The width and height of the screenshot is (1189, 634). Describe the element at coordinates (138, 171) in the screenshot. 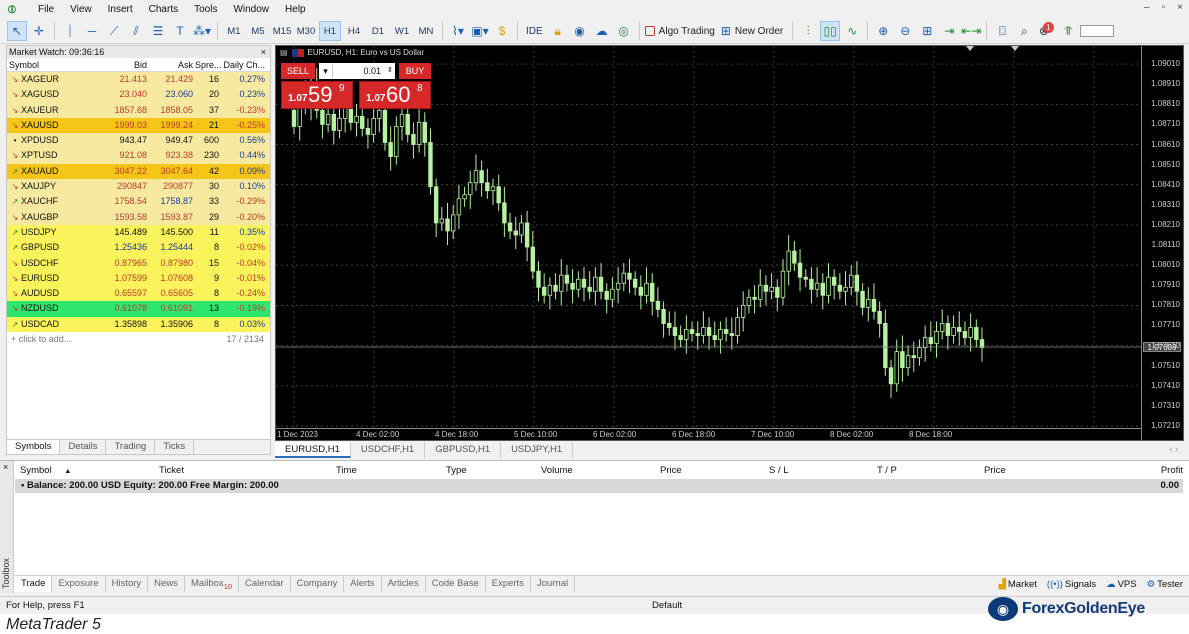

I see `market-watch-row: ↗ XAUAUD 3047.22 3047.64 42 0.09%` at that location.